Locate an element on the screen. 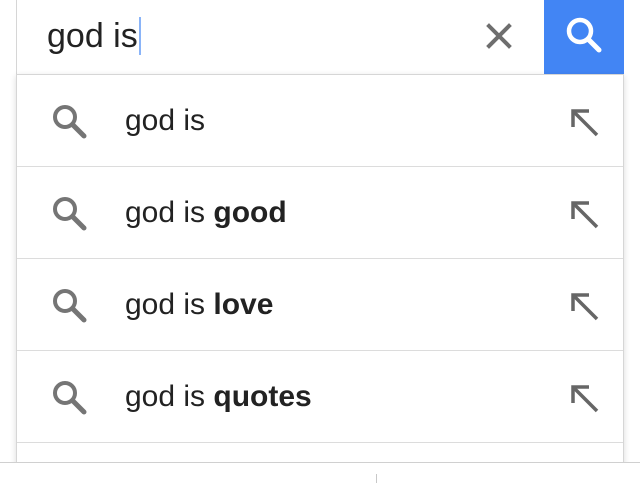 This screenshot has height=483, width=640. suggestion-label: god is quotes is located at coordinates (218, 397).